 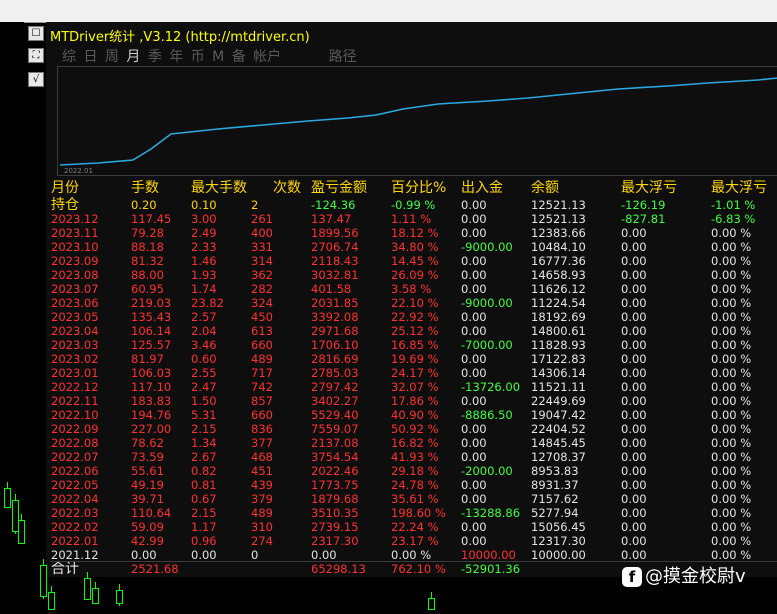 I want to click on tab-week: 周, so click(x=112, y=56).